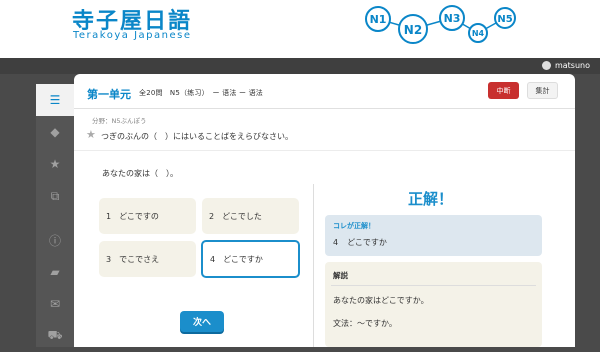 The width and height of the screenshot is (600, 352). Describe the element at coordinates (503, 90) in the screenshot. I see `stop-button: 中断` at that location.